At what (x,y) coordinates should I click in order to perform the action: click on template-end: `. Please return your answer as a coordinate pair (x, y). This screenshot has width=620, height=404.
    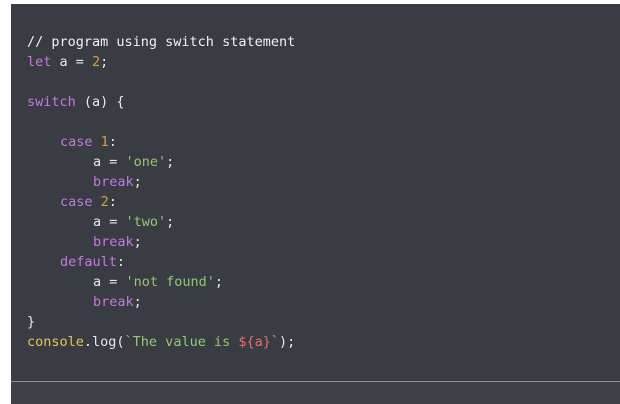
    Looking at the image, I should click on (274, 342).